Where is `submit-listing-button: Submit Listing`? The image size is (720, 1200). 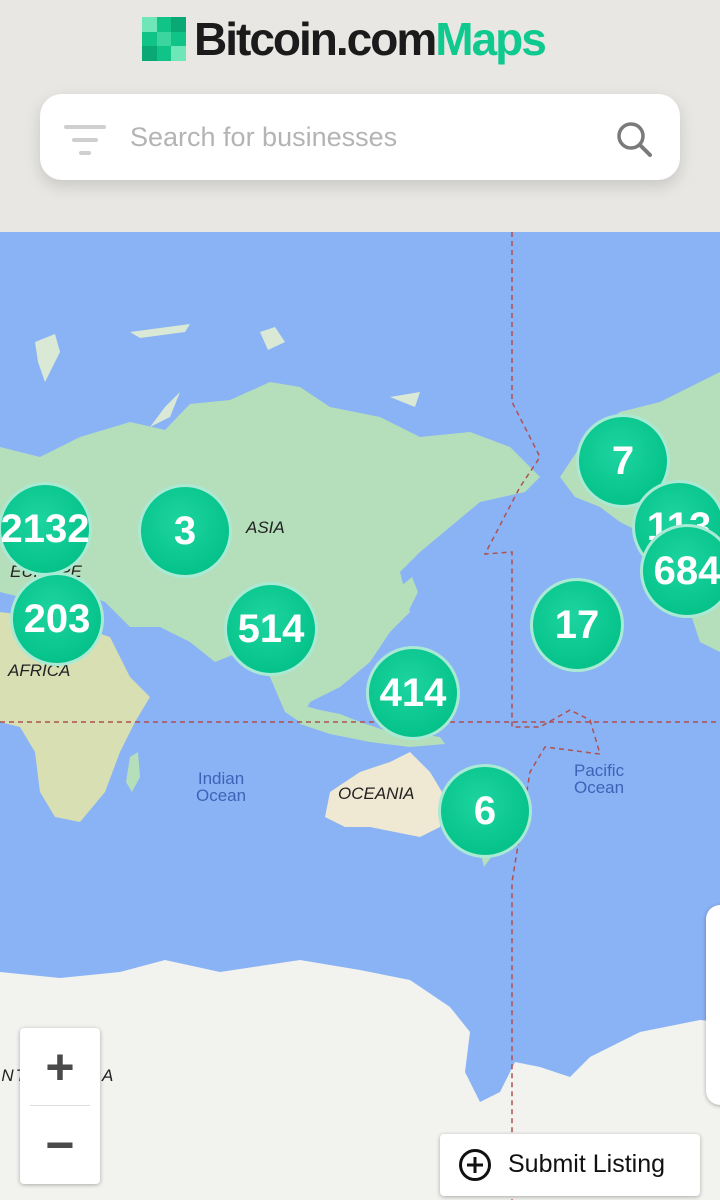 submit-listing-button: Submit Listing is located at coordinates (570, 1165).